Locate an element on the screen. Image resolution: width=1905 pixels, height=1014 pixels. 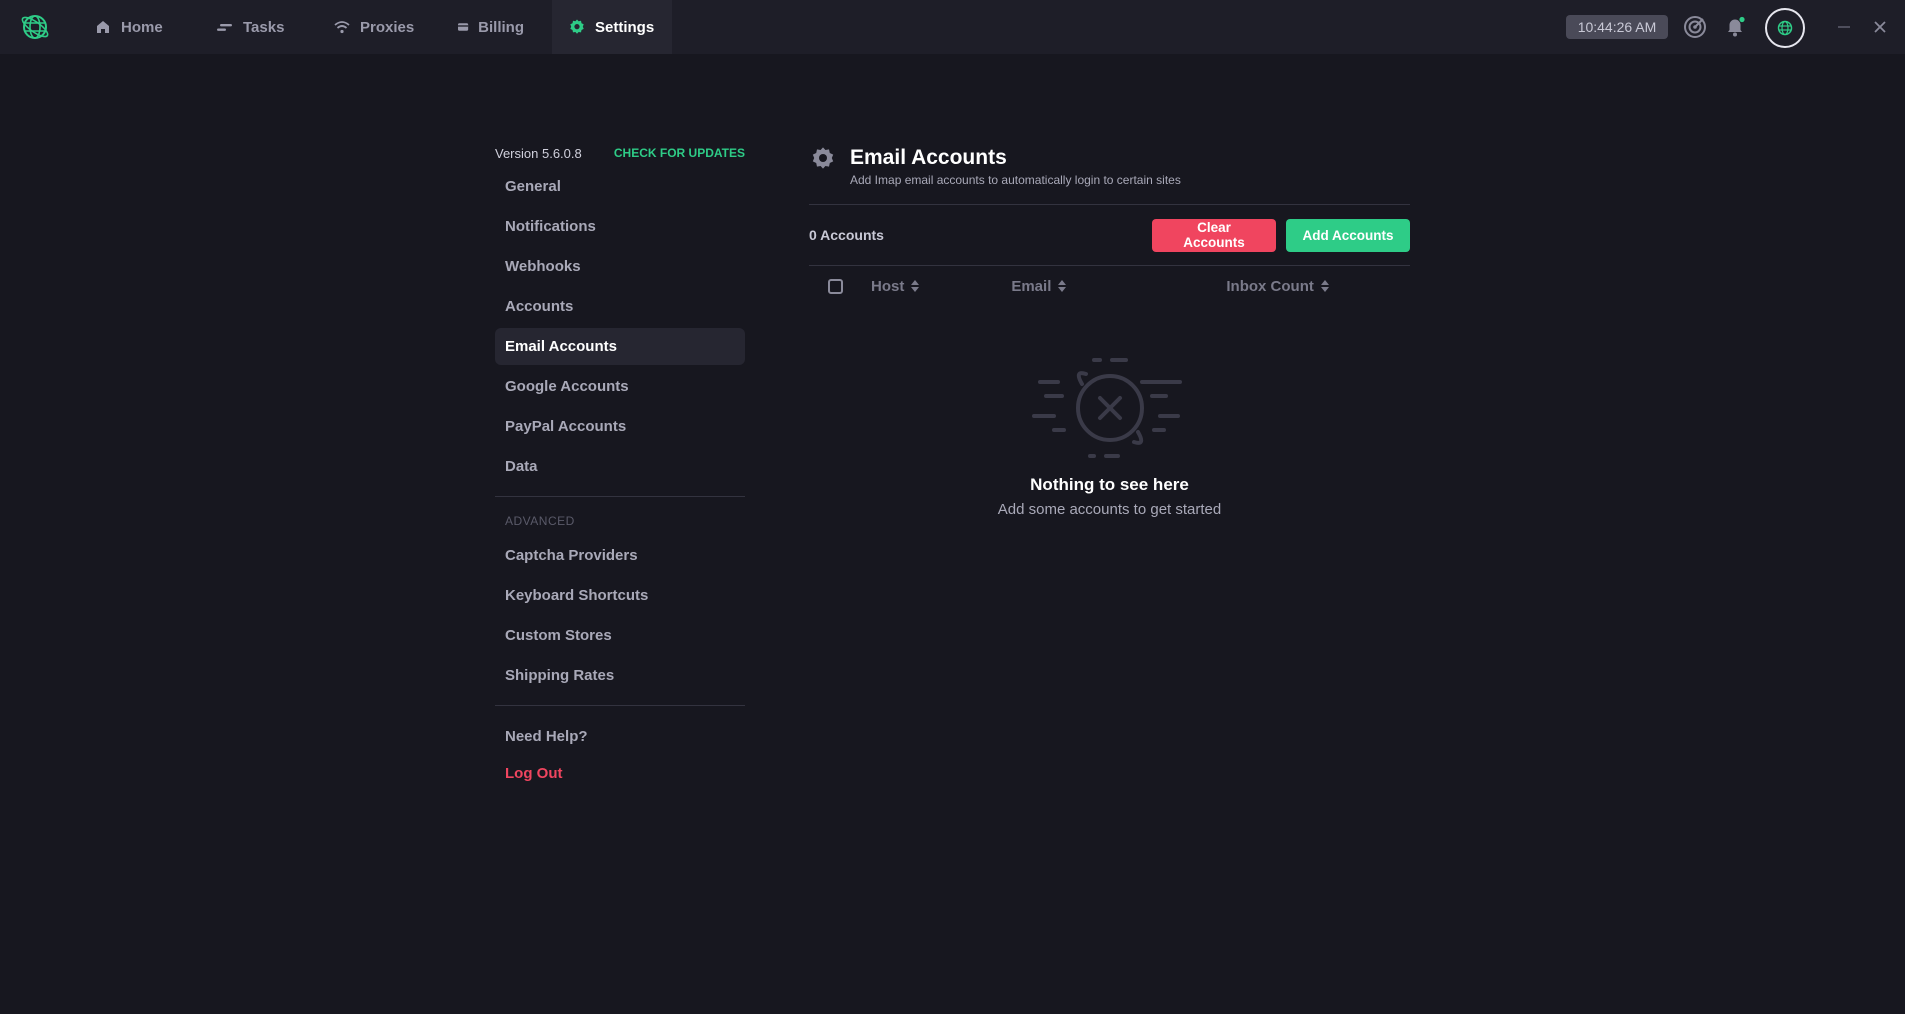
version-row: Version 5.6.0.8 CHECK FOR UPDATES is located at coordinates (620, 153).